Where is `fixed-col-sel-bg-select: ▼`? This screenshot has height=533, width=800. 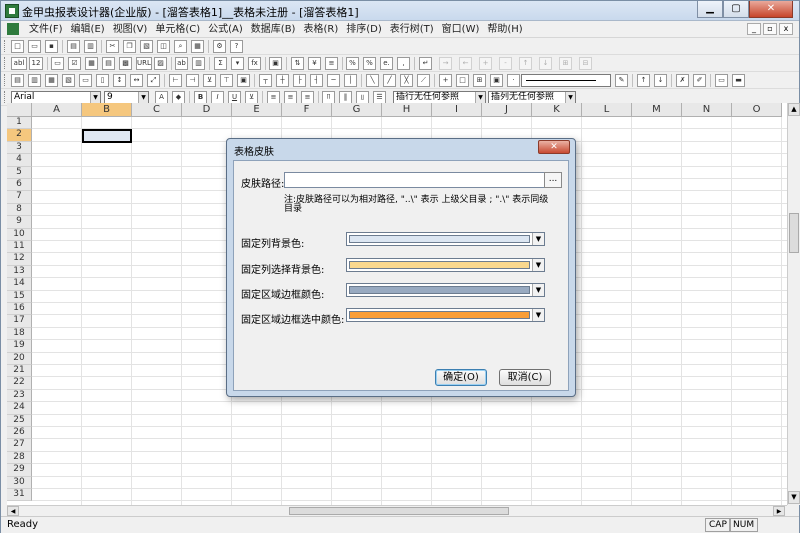 fixed-col-sel-bg-select: ▼ is located at coordinates (445, 265).